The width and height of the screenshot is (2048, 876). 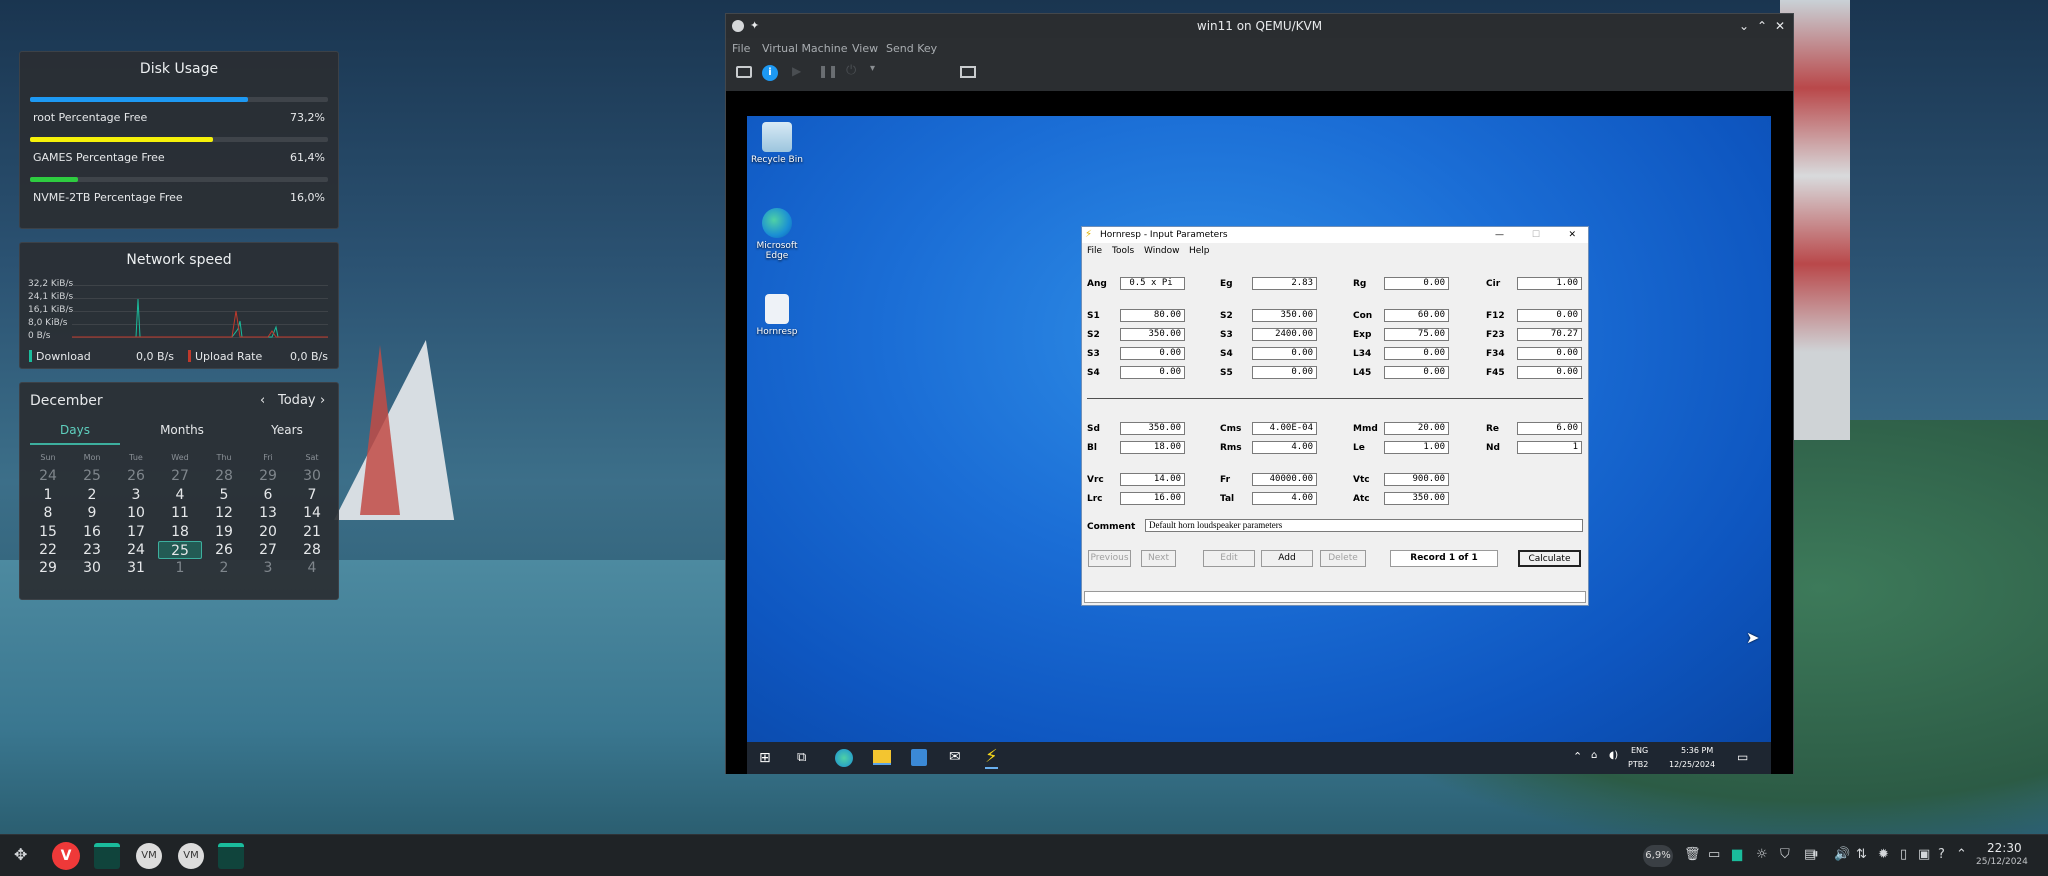 What do you see at coordinates (322, 400) in the screenshot?
I see `next-month-icon: ›` at bounding box center [322, 400].